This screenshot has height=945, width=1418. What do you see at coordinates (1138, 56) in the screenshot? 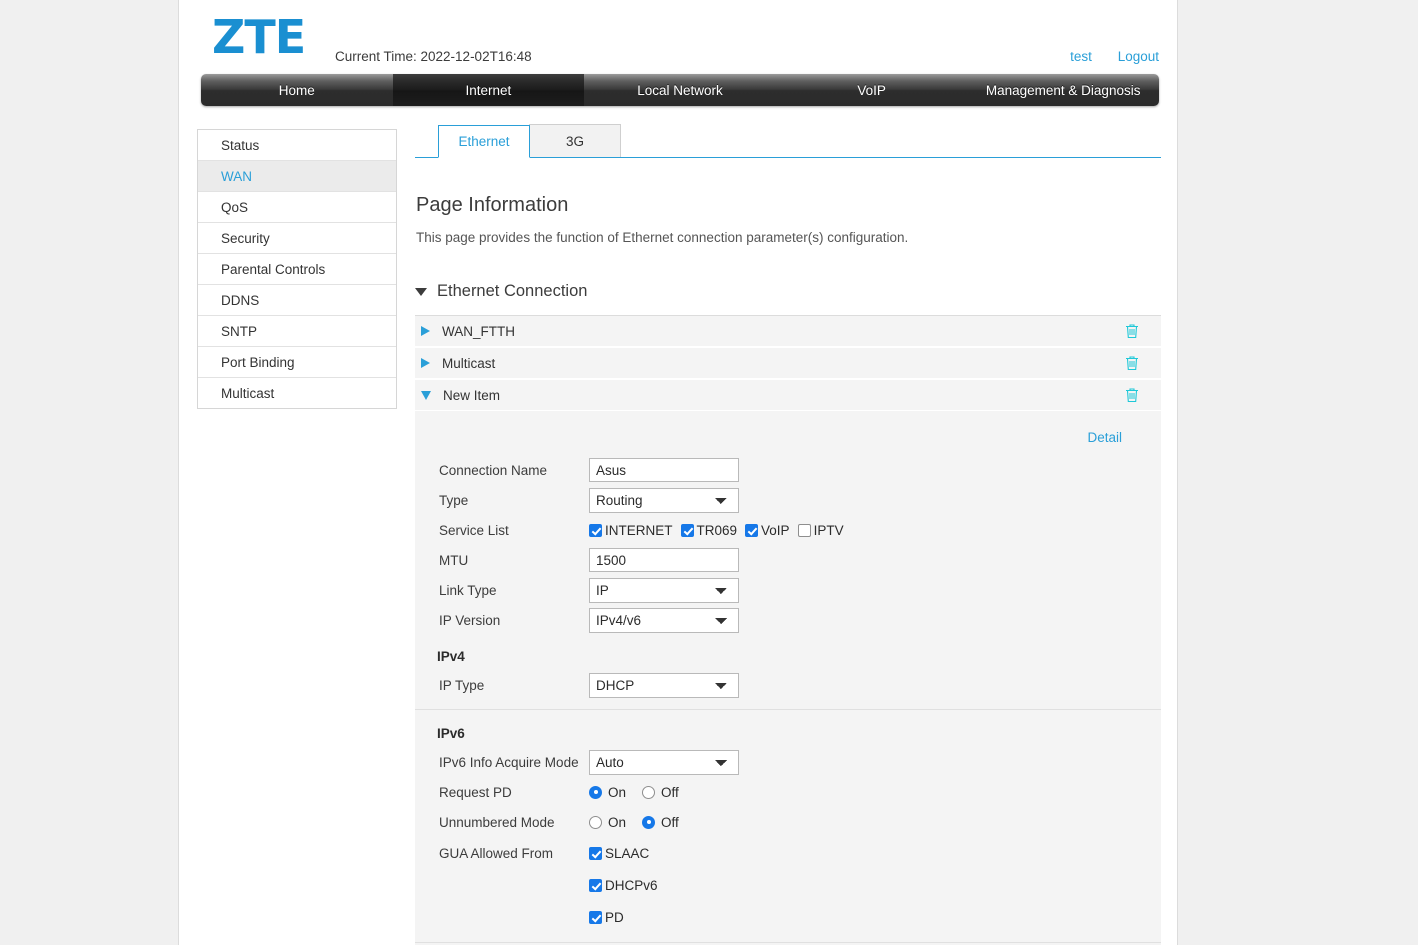
I see `logout-link: Logout` at bounding box center [1138, 56].